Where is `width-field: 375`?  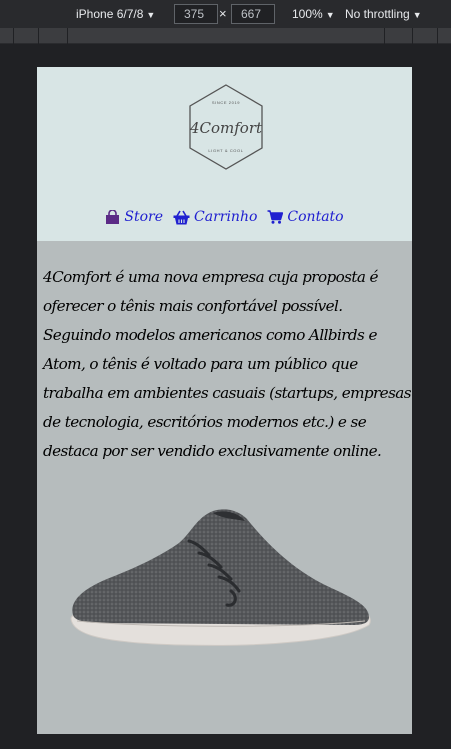 width-field: 375 is located at coordinates (196, 14).